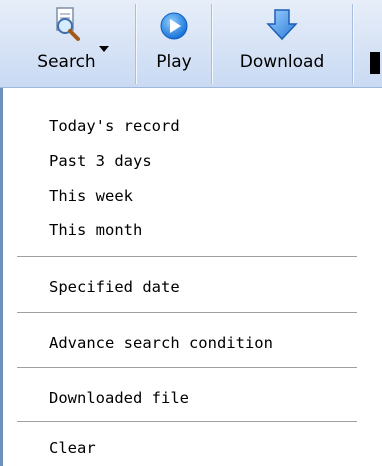  What do you see at coordinates (186, 286) in the screenshot?
I see `menu-item-specified-date: Specified date` at bounding box center [186, 286].